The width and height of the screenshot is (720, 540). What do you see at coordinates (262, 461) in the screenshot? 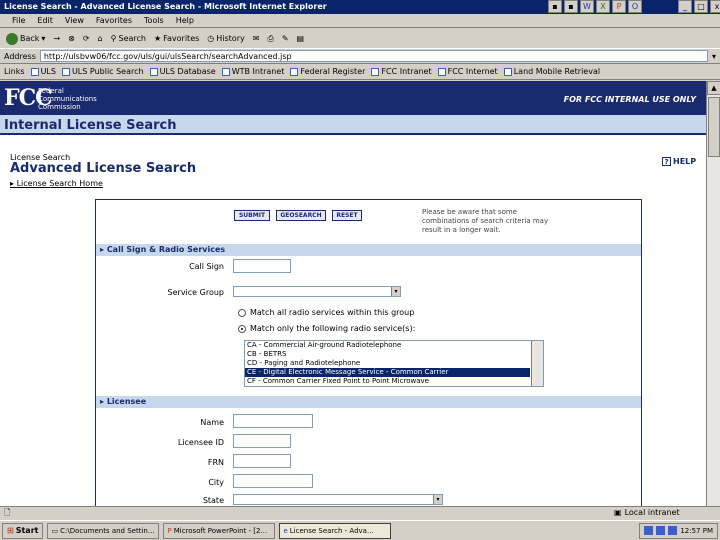
I see `frn-input` at bounding box center [262, 461].